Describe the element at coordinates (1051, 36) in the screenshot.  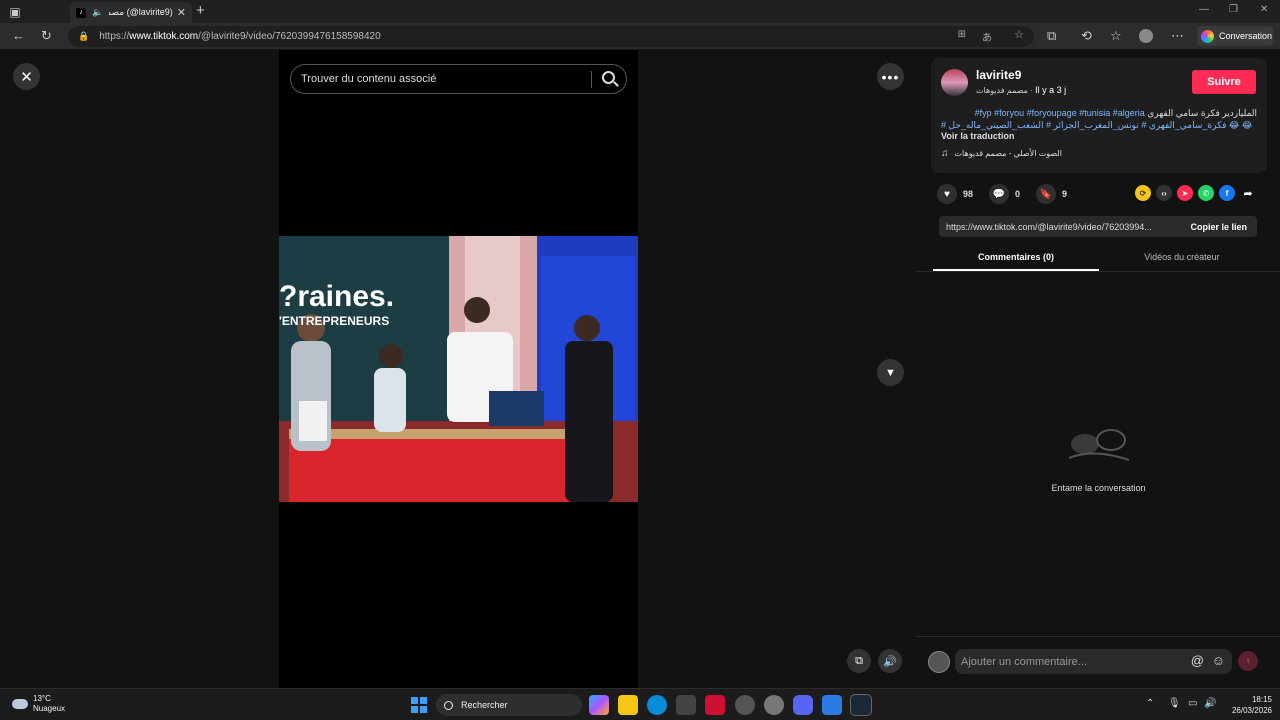
I see `extensions-icon: ⧉` at that location.